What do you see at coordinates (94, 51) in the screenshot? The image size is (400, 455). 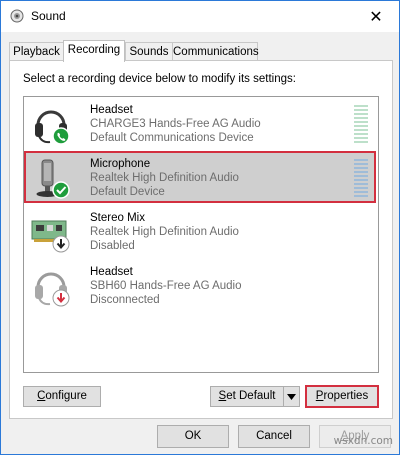 I see `tab-recording: Recording` at bounding box center [94, 51].